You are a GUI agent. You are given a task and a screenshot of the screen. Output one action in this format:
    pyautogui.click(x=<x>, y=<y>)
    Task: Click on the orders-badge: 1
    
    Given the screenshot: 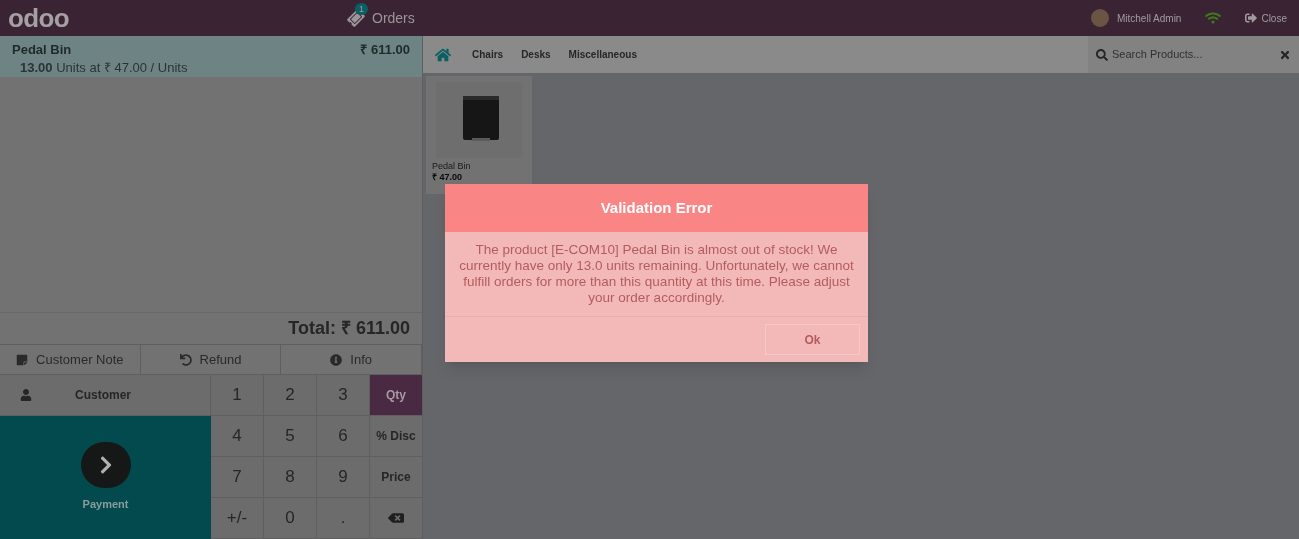 What is the action you would take?
    pyautogui.click(x=361, y=8)
    